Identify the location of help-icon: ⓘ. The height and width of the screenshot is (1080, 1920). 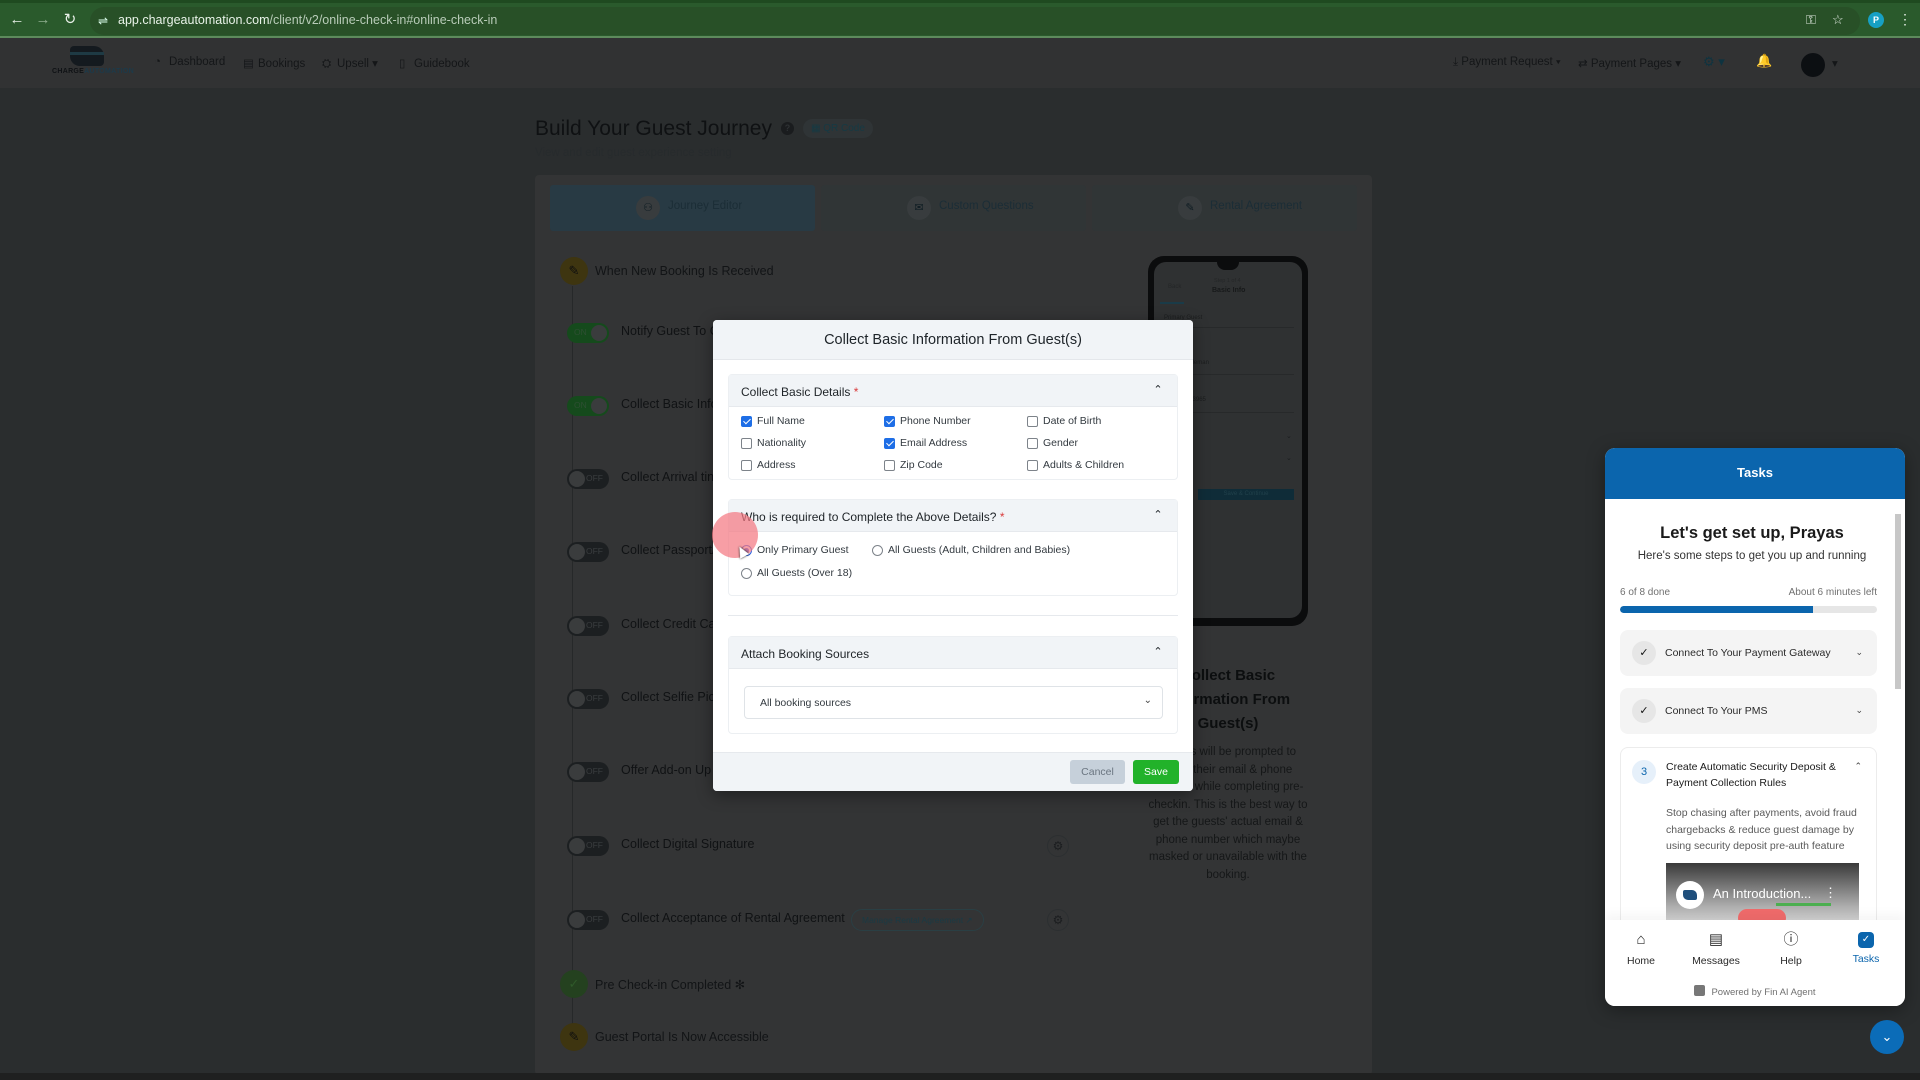
(1791, 939).